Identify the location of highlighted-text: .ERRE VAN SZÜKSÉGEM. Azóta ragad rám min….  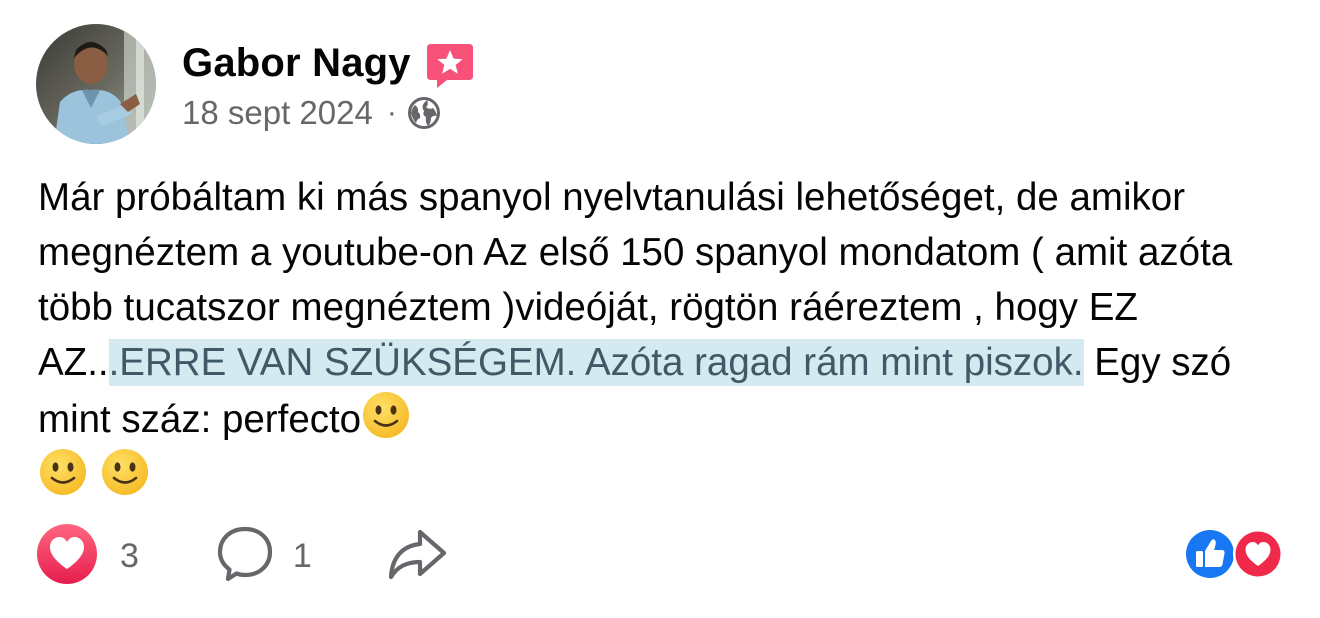
(596, 362).